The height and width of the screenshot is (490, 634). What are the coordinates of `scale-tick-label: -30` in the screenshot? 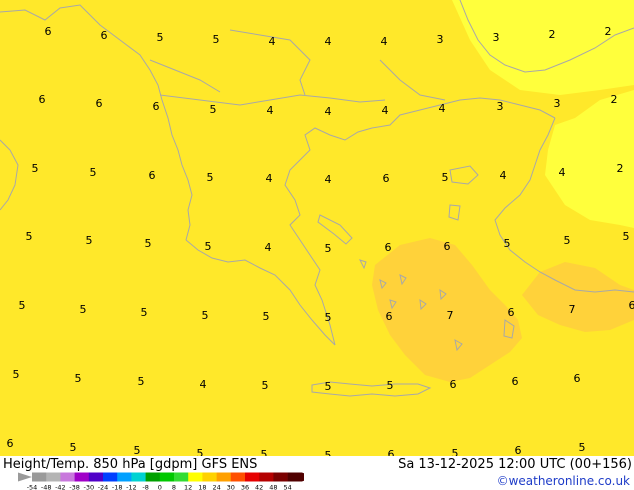 It's located at (88, 487).